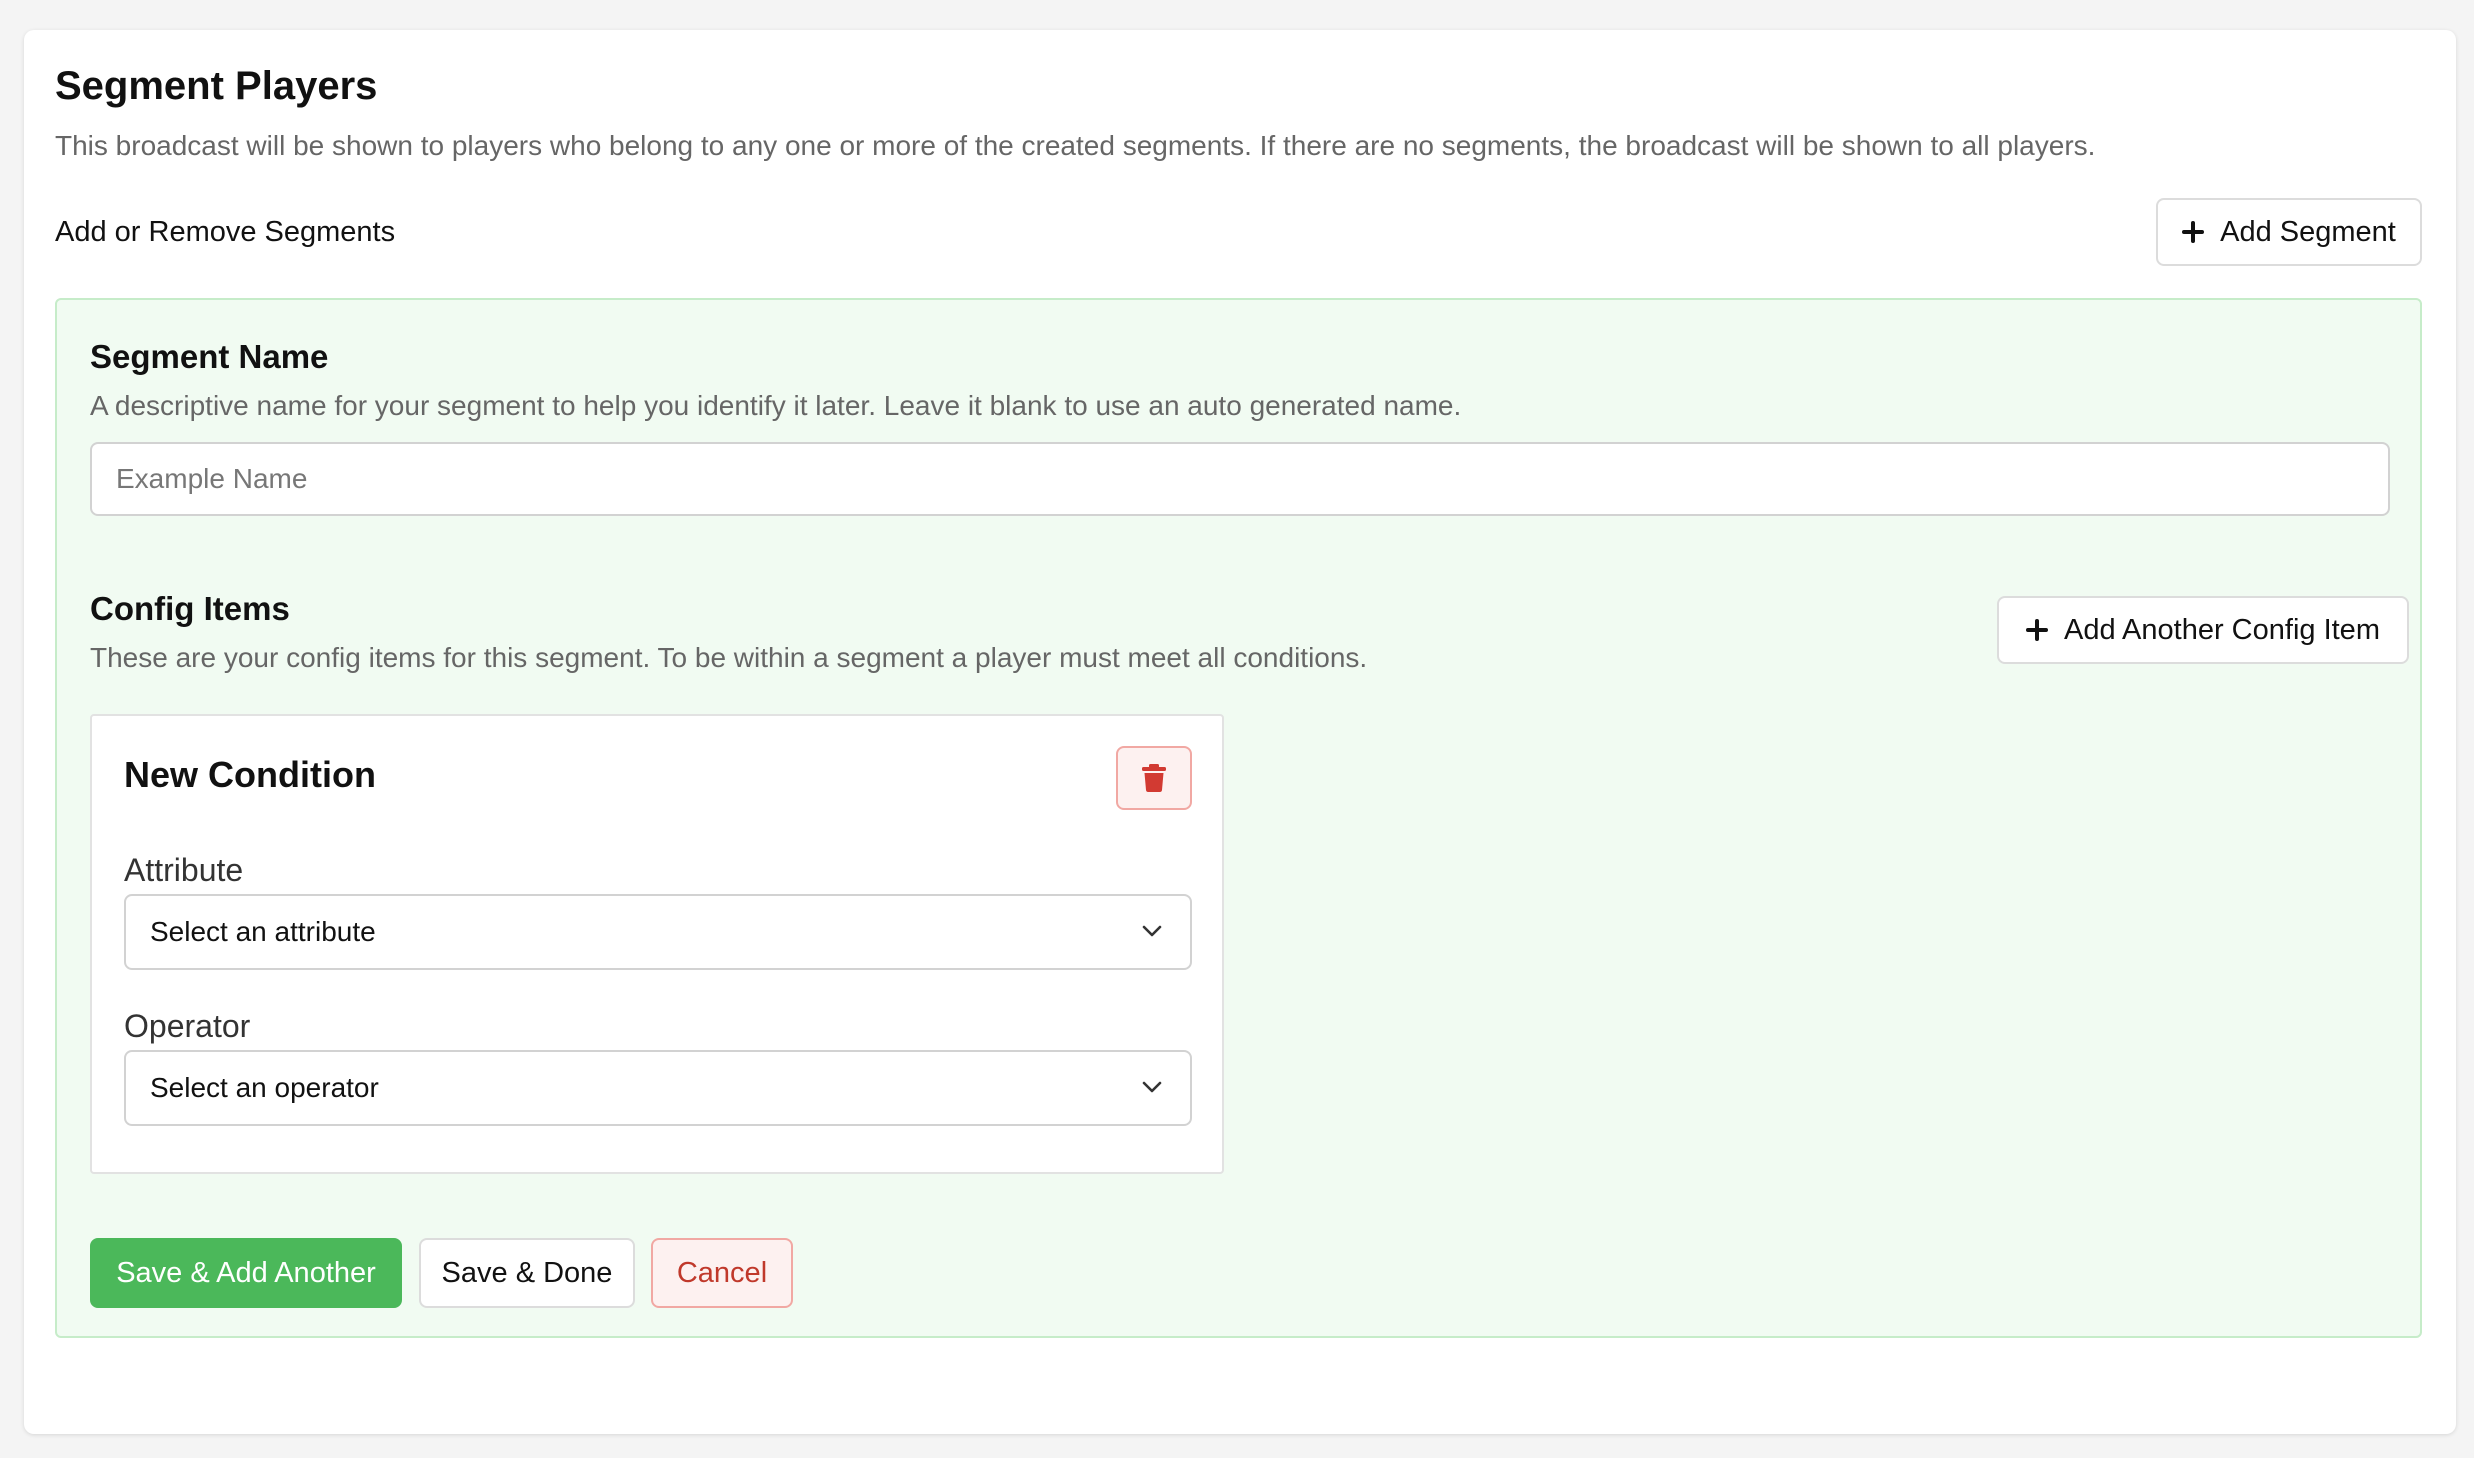  I want to click on condition-title: New Condition, so click(250, 774).